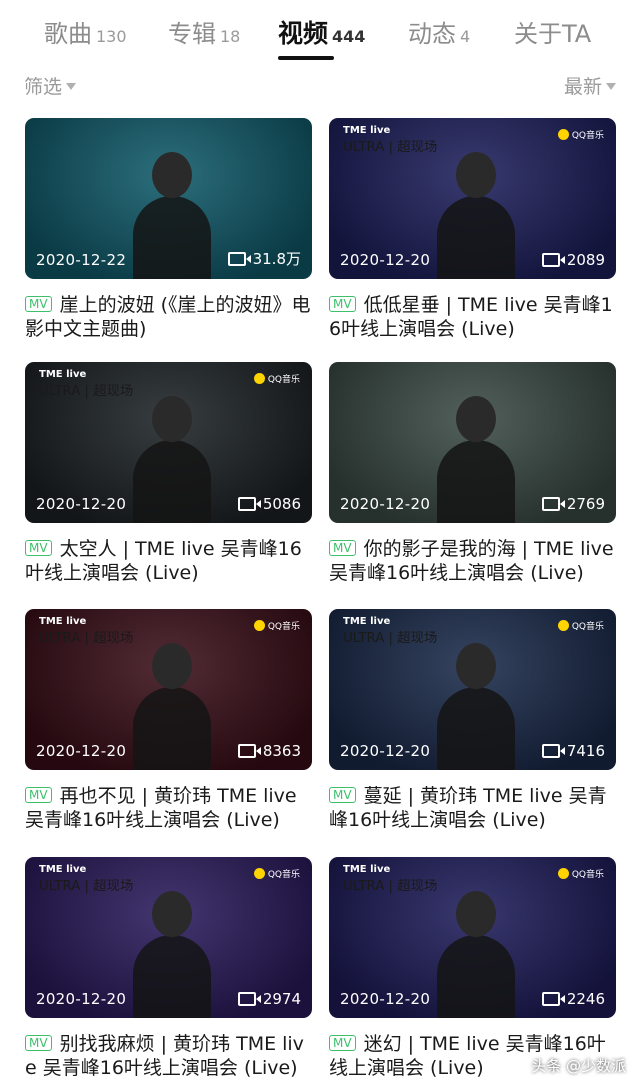  I want to click on tab-moments: 动态 4, so click(439, 32).